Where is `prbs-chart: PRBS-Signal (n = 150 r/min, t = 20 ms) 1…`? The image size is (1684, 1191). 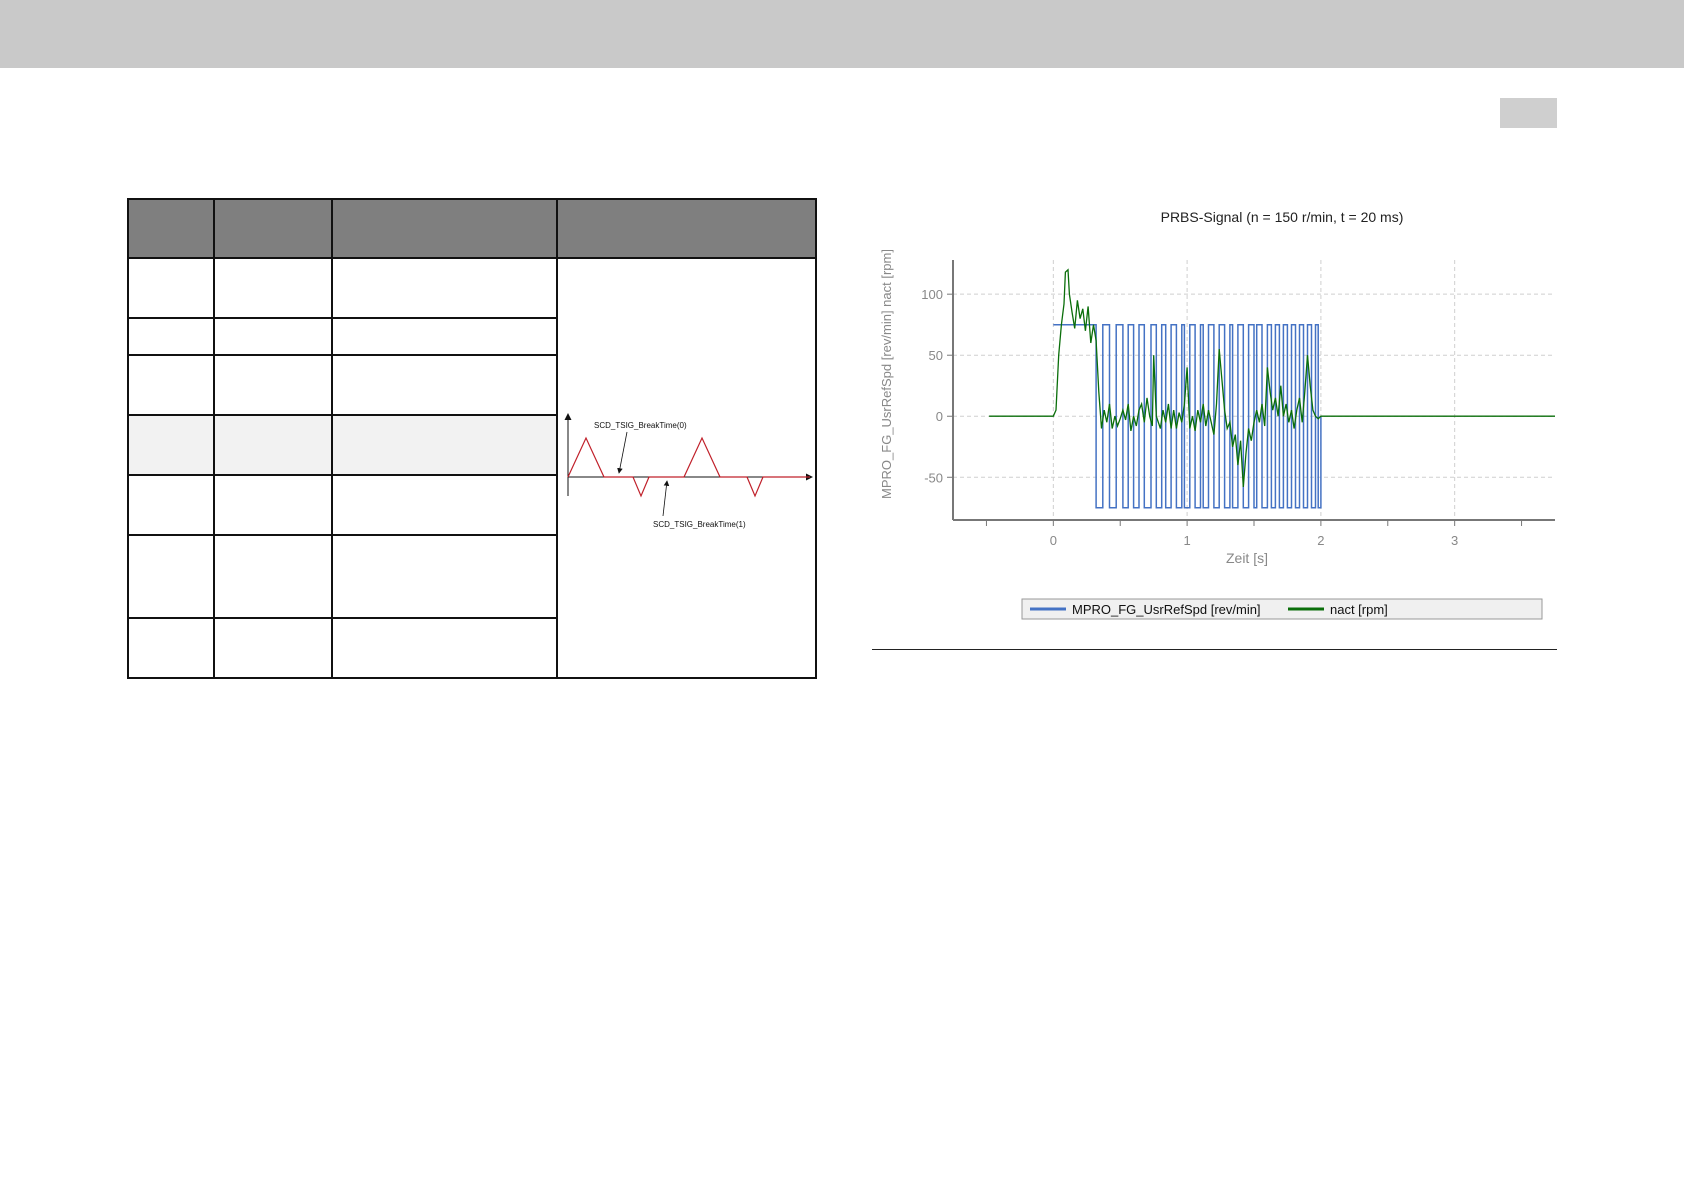 prbs-chart: PRBS-Signal (n = 150 r/min, t = 20 ms) 1… is located at coordinates (1217, 414).